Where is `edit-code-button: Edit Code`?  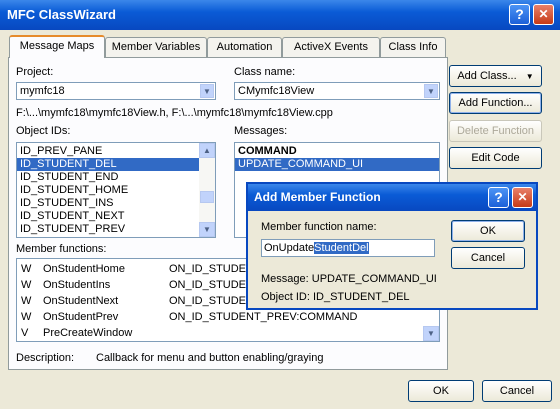 edit-code-button: Edit Code is located at coordinates (495, 158).